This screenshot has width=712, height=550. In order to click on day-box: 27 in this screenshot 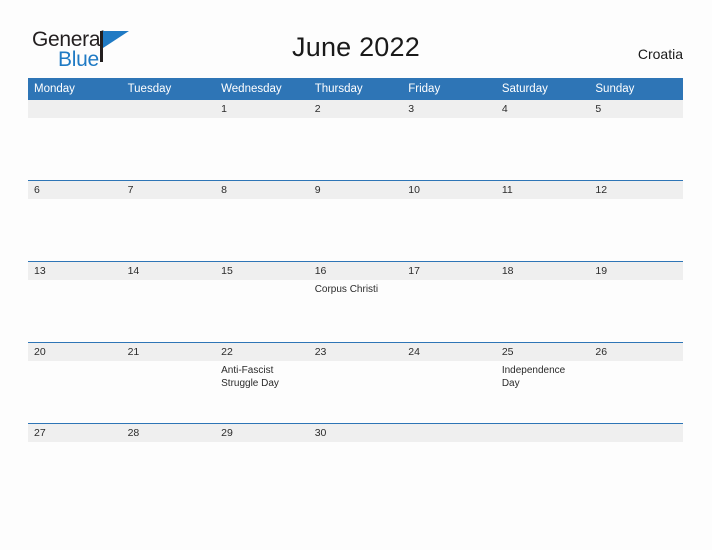, I will do `click(75, 464)`.